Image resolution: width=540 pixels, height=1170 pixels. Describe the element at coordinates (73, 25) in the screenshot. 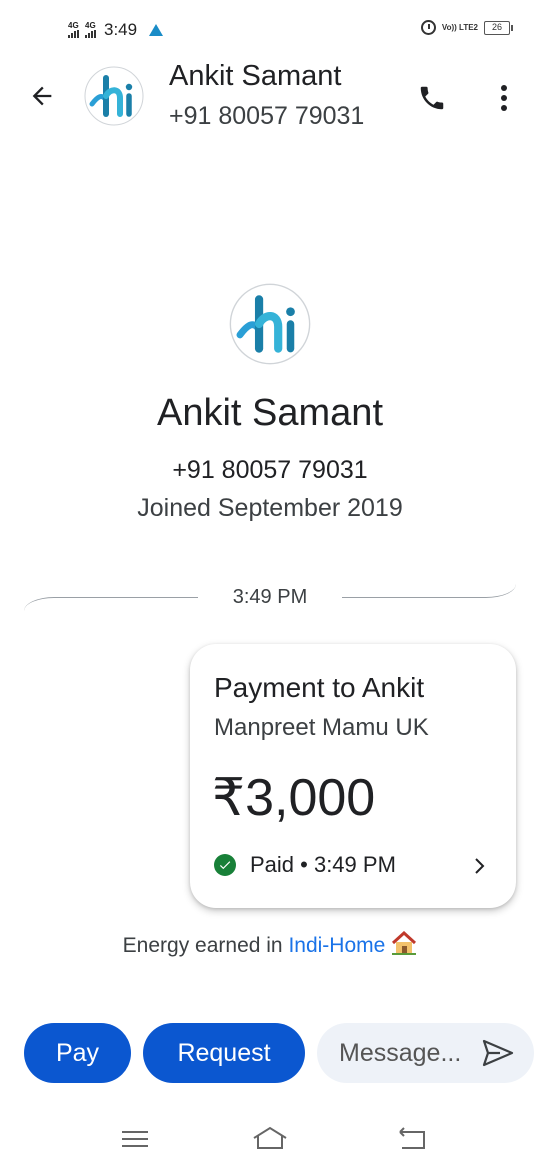

I see `network-1-label: 4G` at that location.